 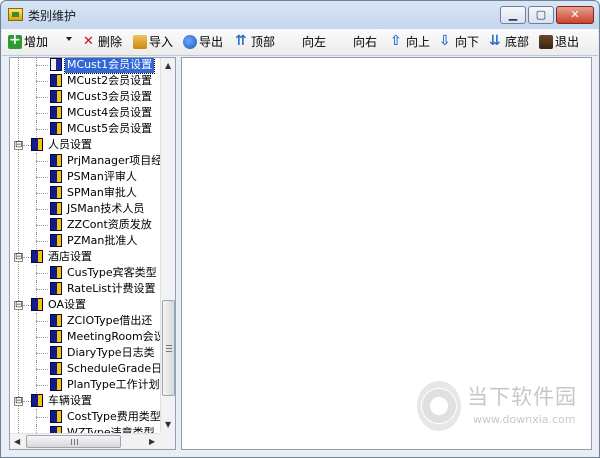 I want to click on move-left-button: 向左, so click(x=314, y=42).